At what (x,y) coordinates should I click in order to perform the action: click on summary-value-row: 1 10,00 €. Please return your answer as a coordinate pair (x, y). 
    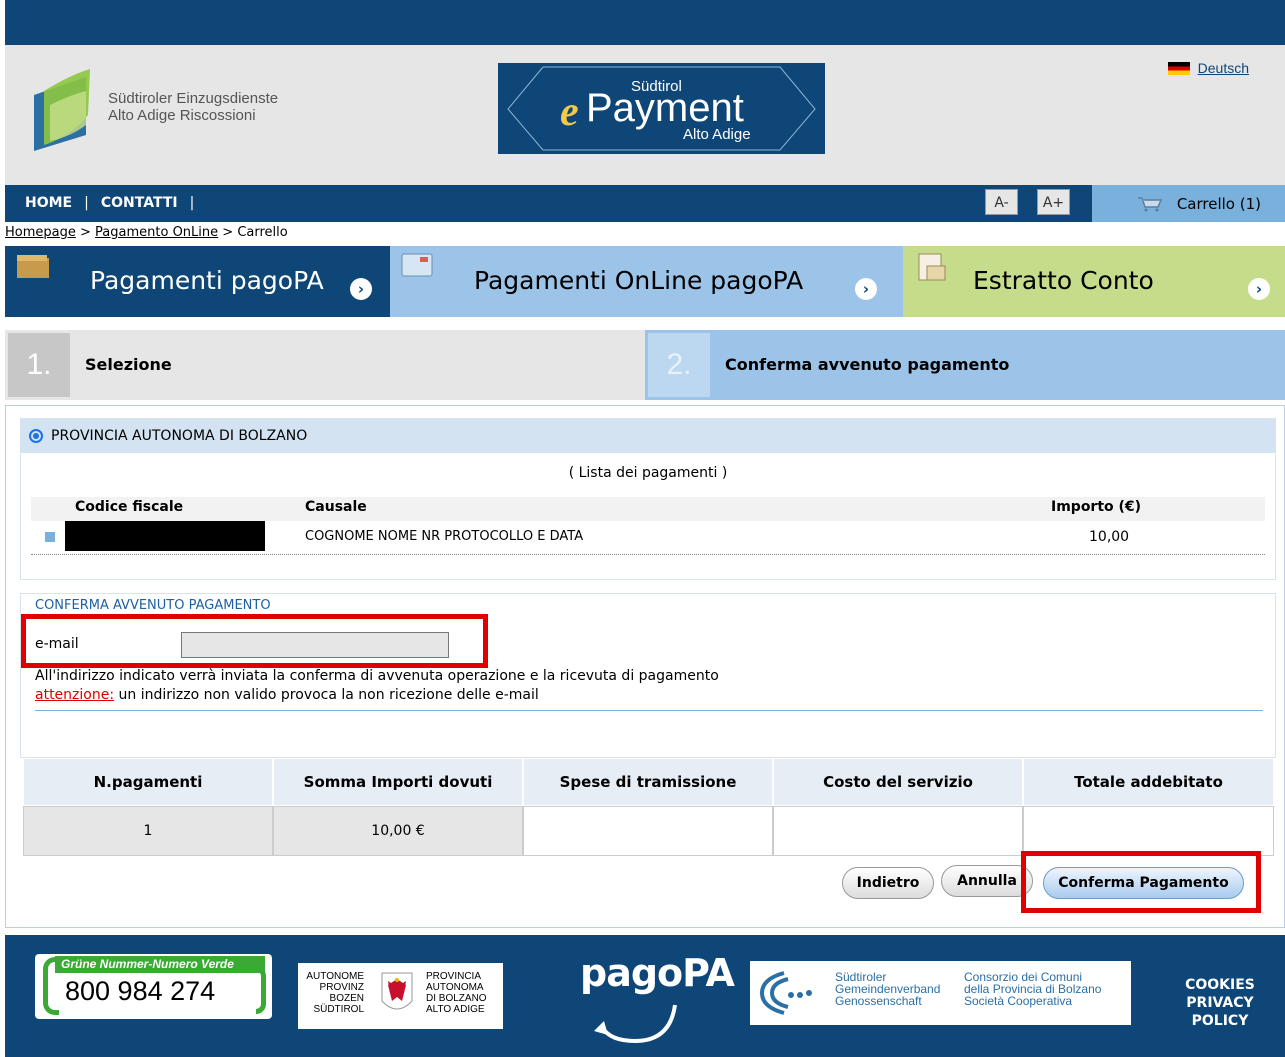
    Looking at the image, I should click on (648, 831).